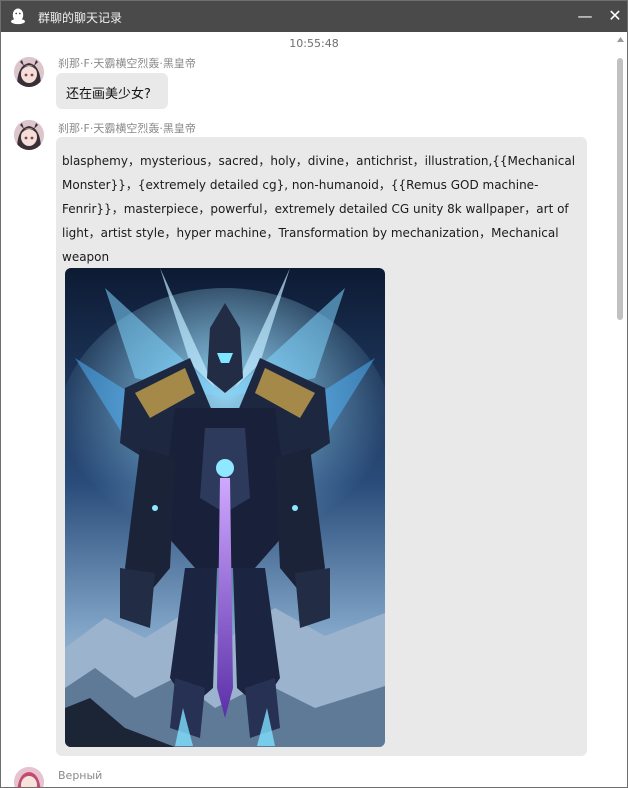 The width and height of the screenshot is (628, 788). I want to click on vertical-scrollbar, so click(620, 409).